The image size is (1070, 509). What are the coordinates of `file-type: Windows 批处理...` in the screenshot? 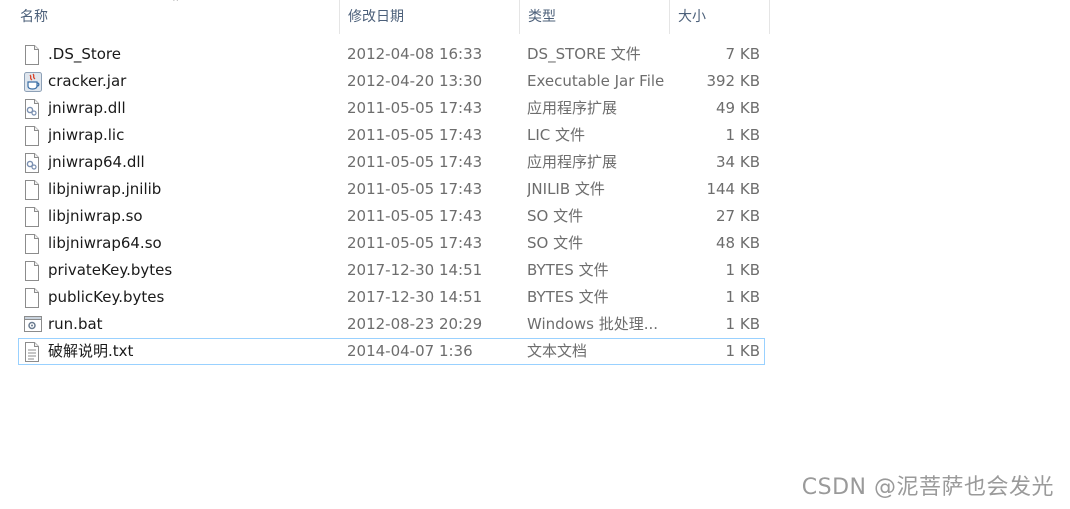 It's located at (593, 324).